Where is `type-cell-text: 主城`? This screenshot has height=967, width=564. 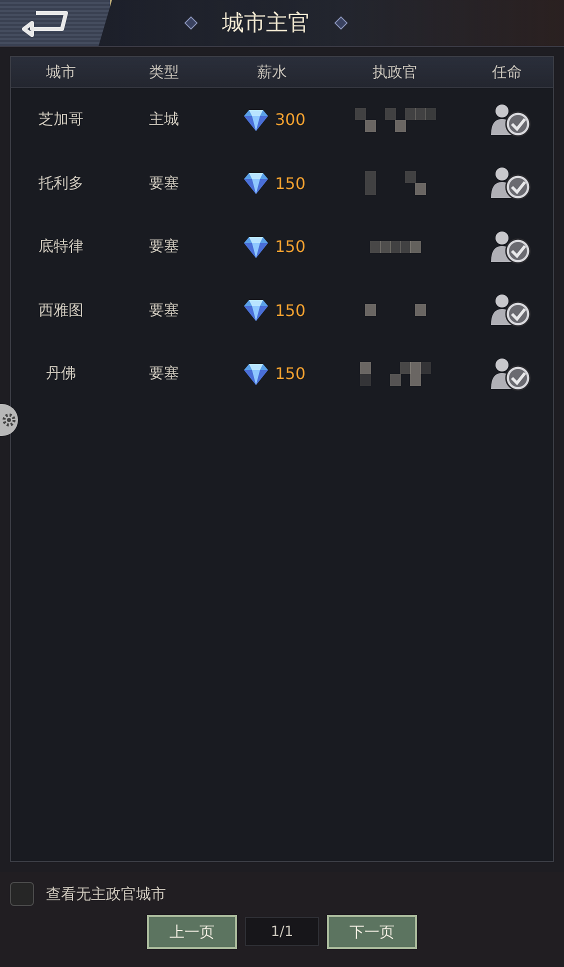 type-cell-text: 主城 is located at coordinates (164, 120).